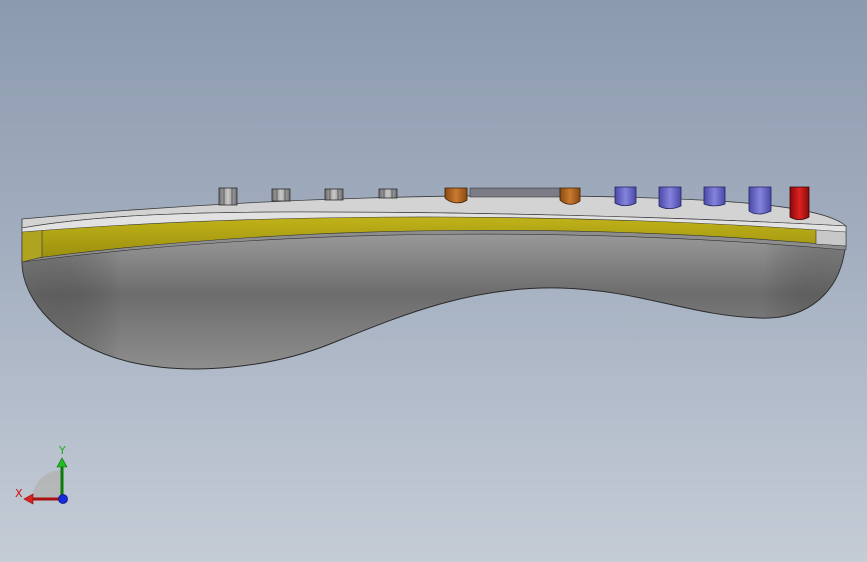 Image resolution: width=867 pixels, height=562 pixels. I want to click on triad-plane-indicator, so click(47, 485).